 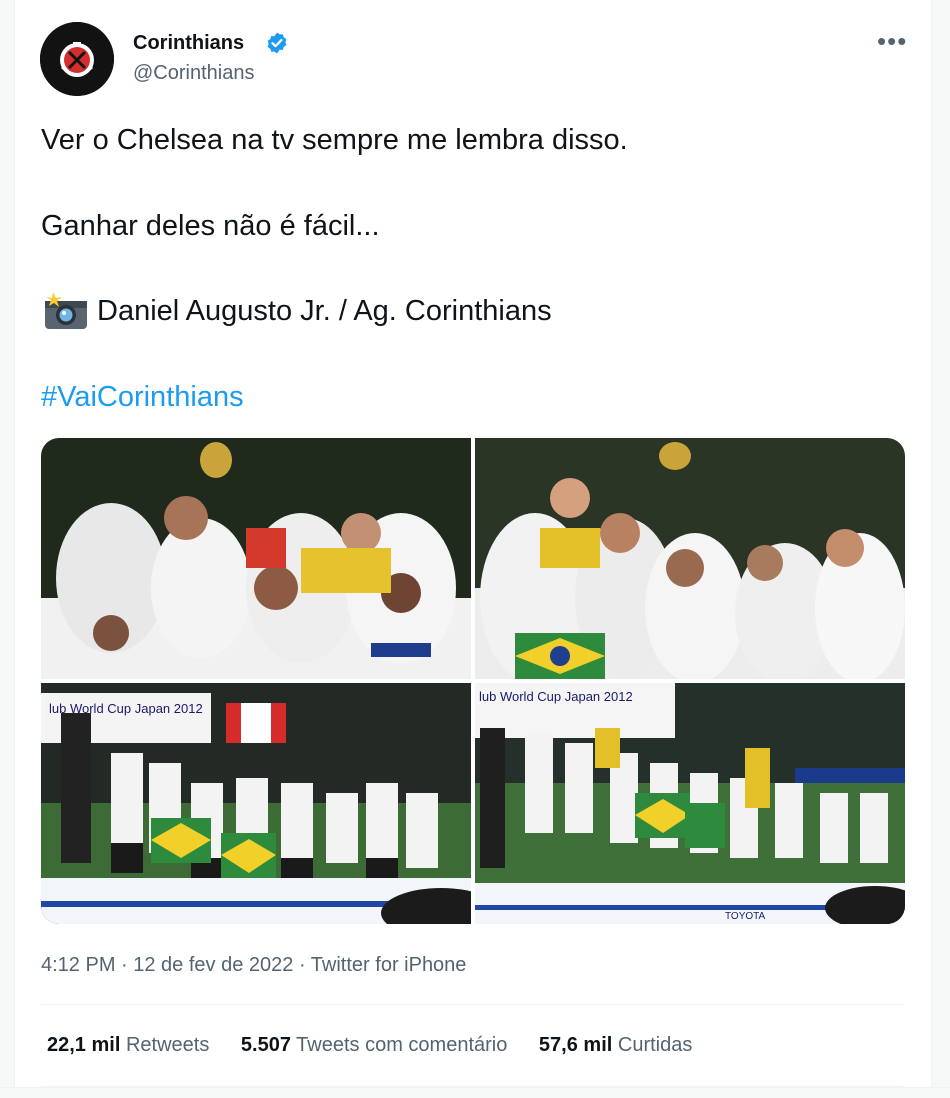 What do you see at coordinates (473, 1004) in the screenshot?
I see `divider` at bounding box center [473, 1004].